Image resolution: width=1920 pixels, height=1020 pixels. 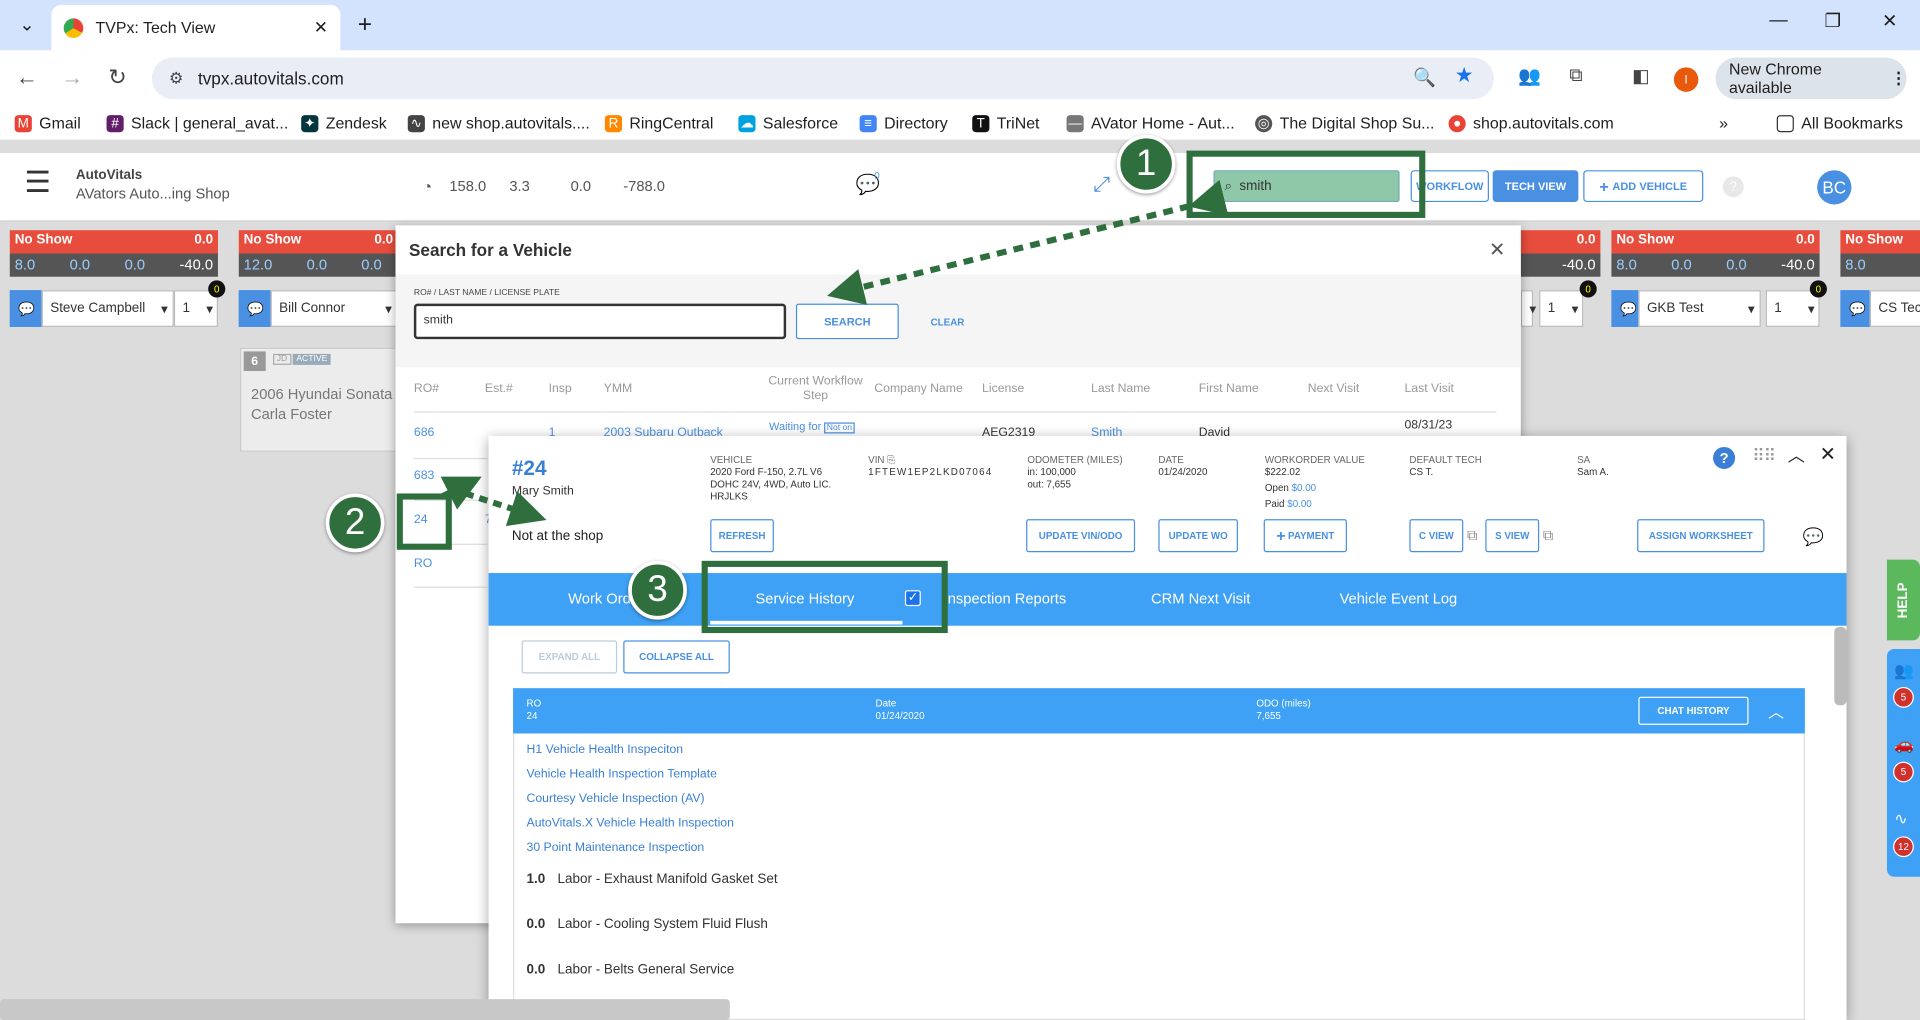 I want to click on annotation-arrows, so click(x=834, y=353).